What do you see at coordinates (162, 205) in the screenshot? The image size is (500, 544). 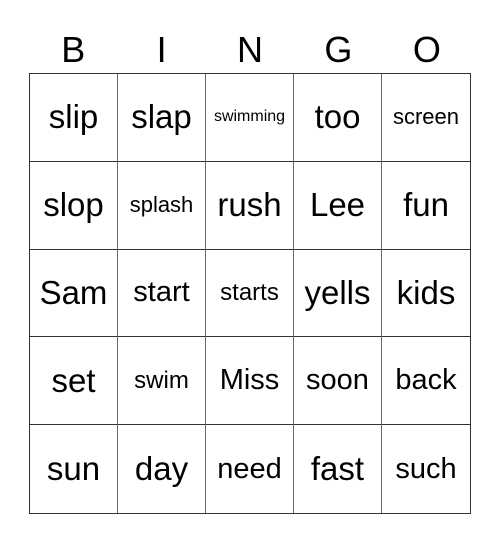 I see `bingo-cell: splash` at bounding box center [162, 205].